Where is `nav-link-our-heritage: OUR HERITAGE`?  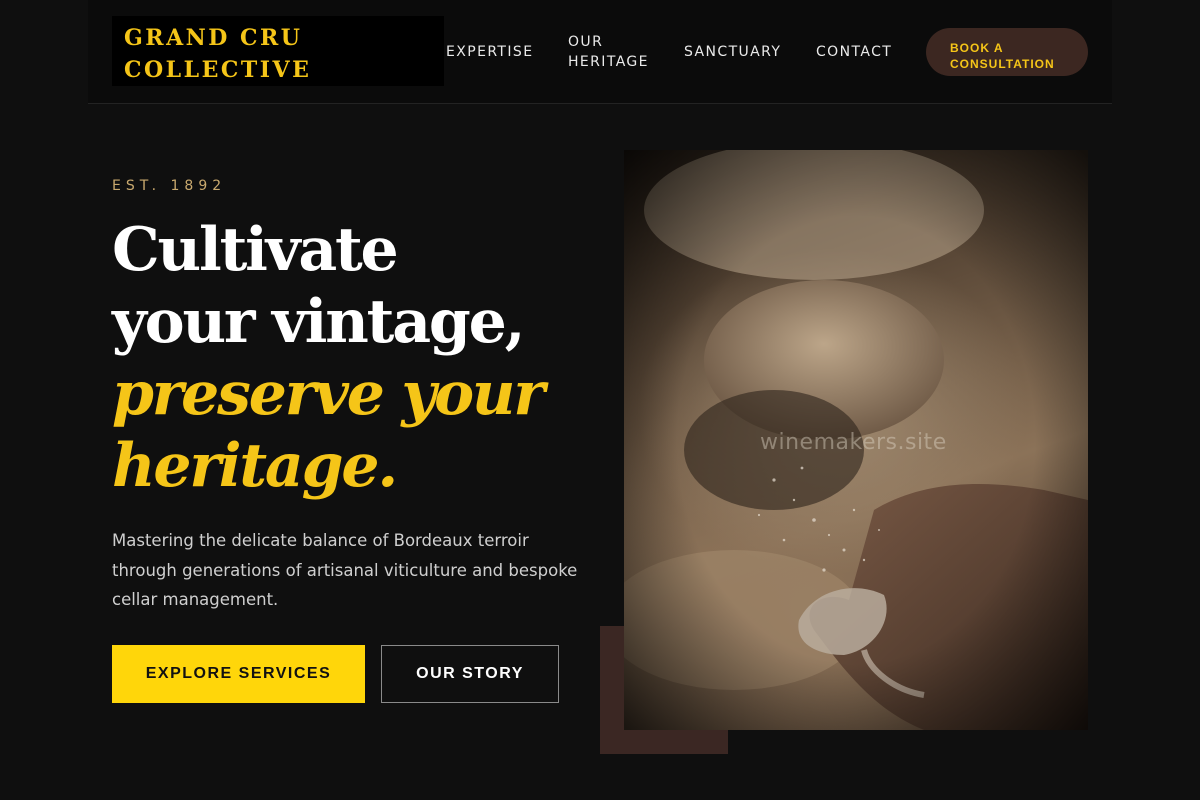 nav-link-our-heritage: OUR HERITAGE is located at coordinates (608, 52).